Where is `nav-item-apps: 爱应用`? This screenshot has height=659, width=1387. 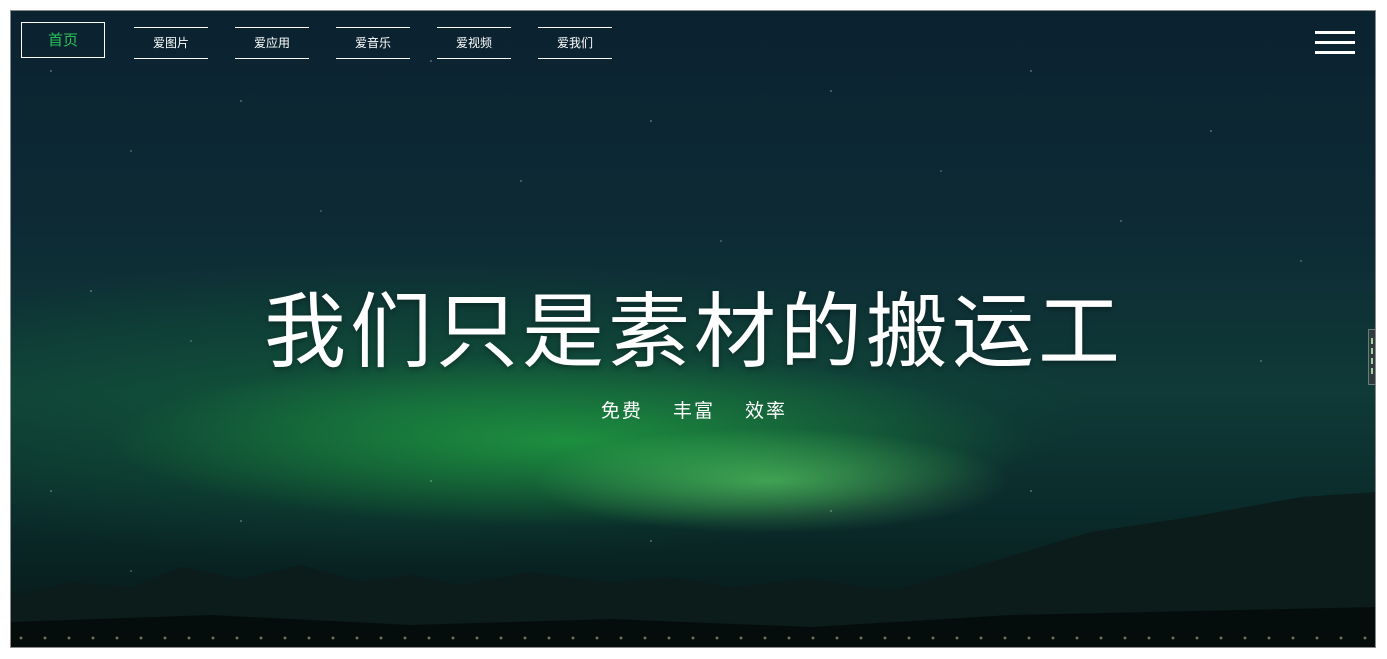
nav-item-apps: 爱应用 is located at coordinates (272, 43).